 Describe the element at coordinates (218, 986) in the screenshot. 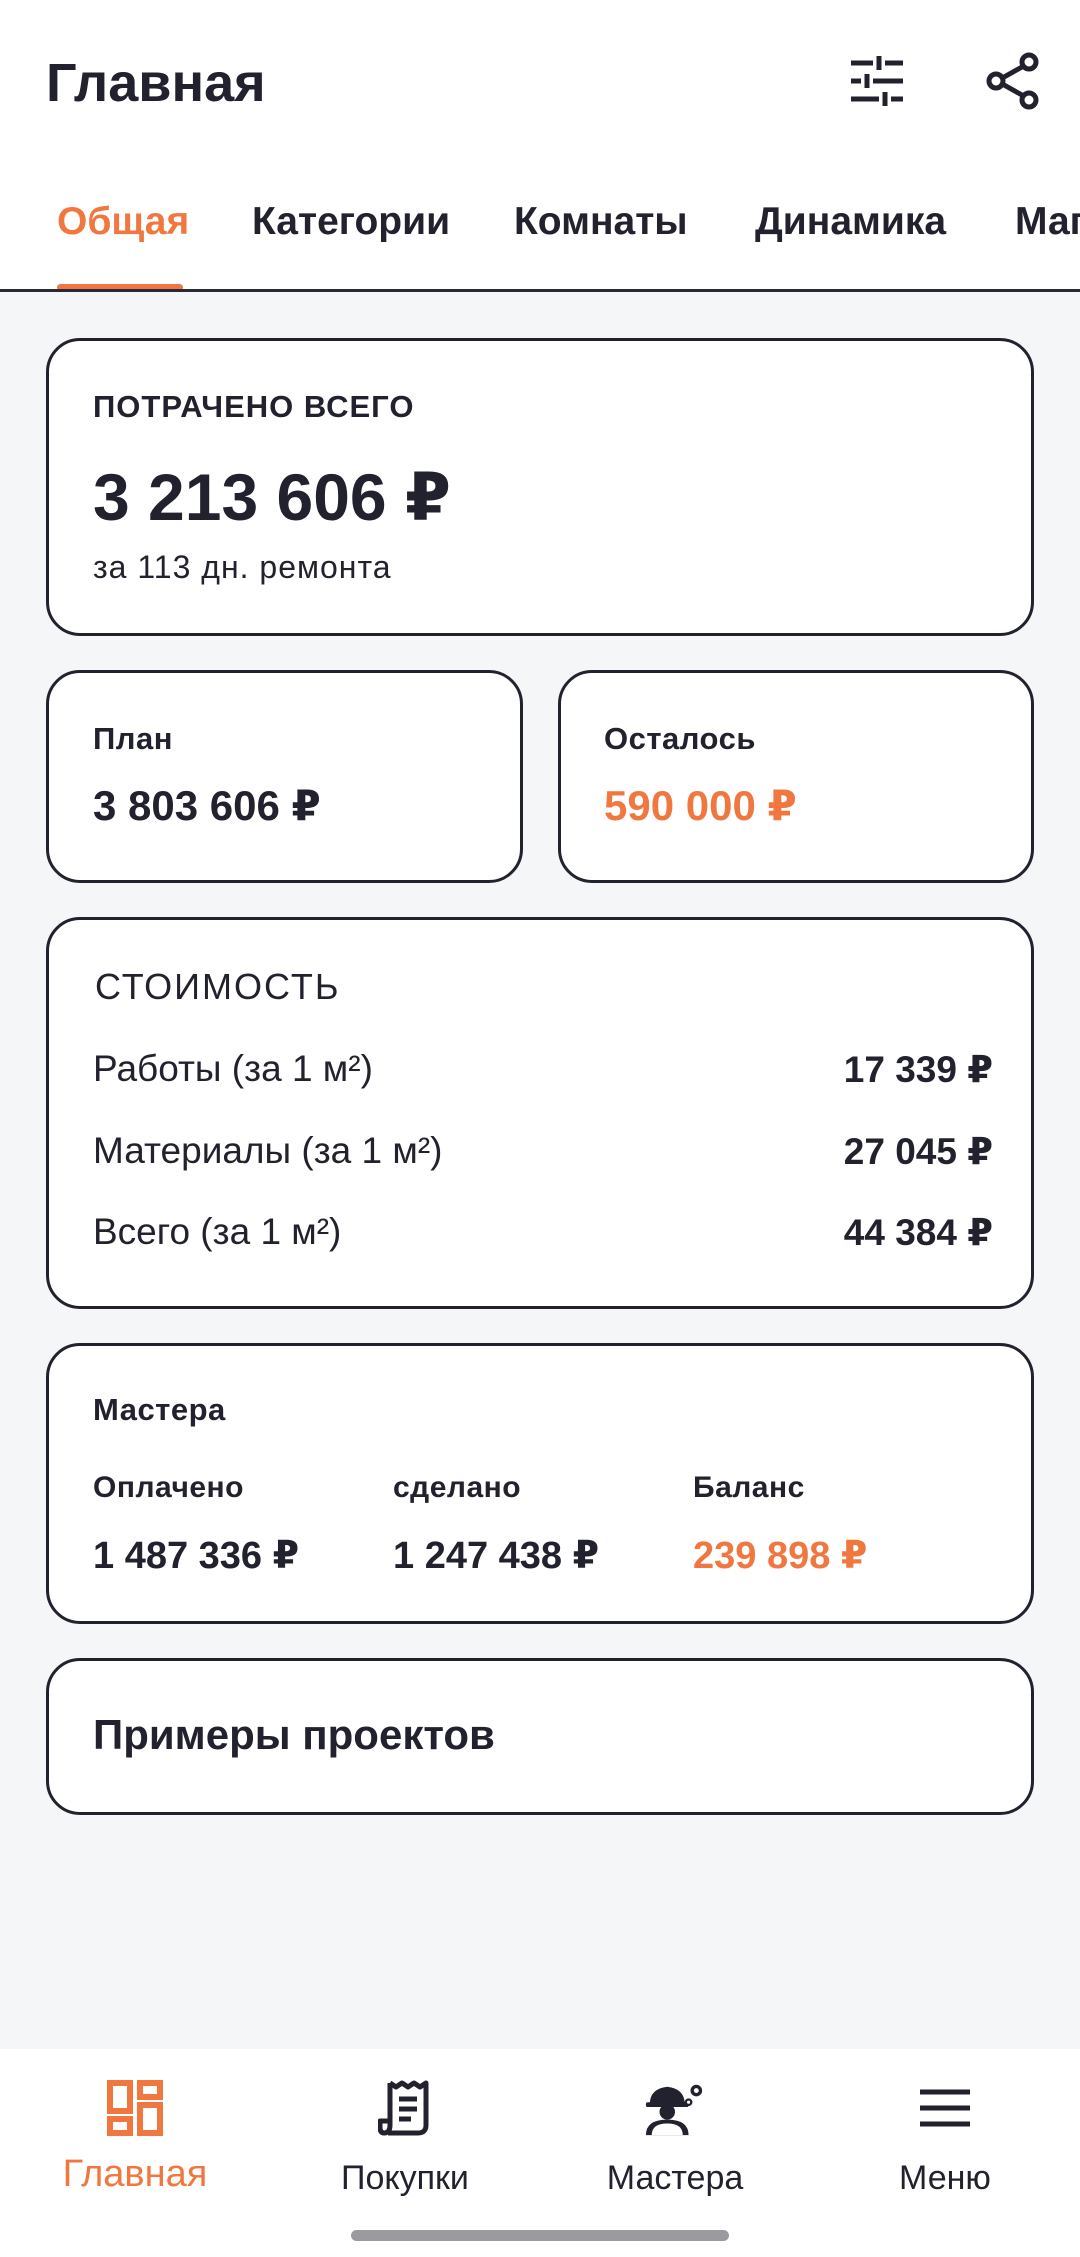

I see `cost-caption: СТОИМОСТЬ` at that location.